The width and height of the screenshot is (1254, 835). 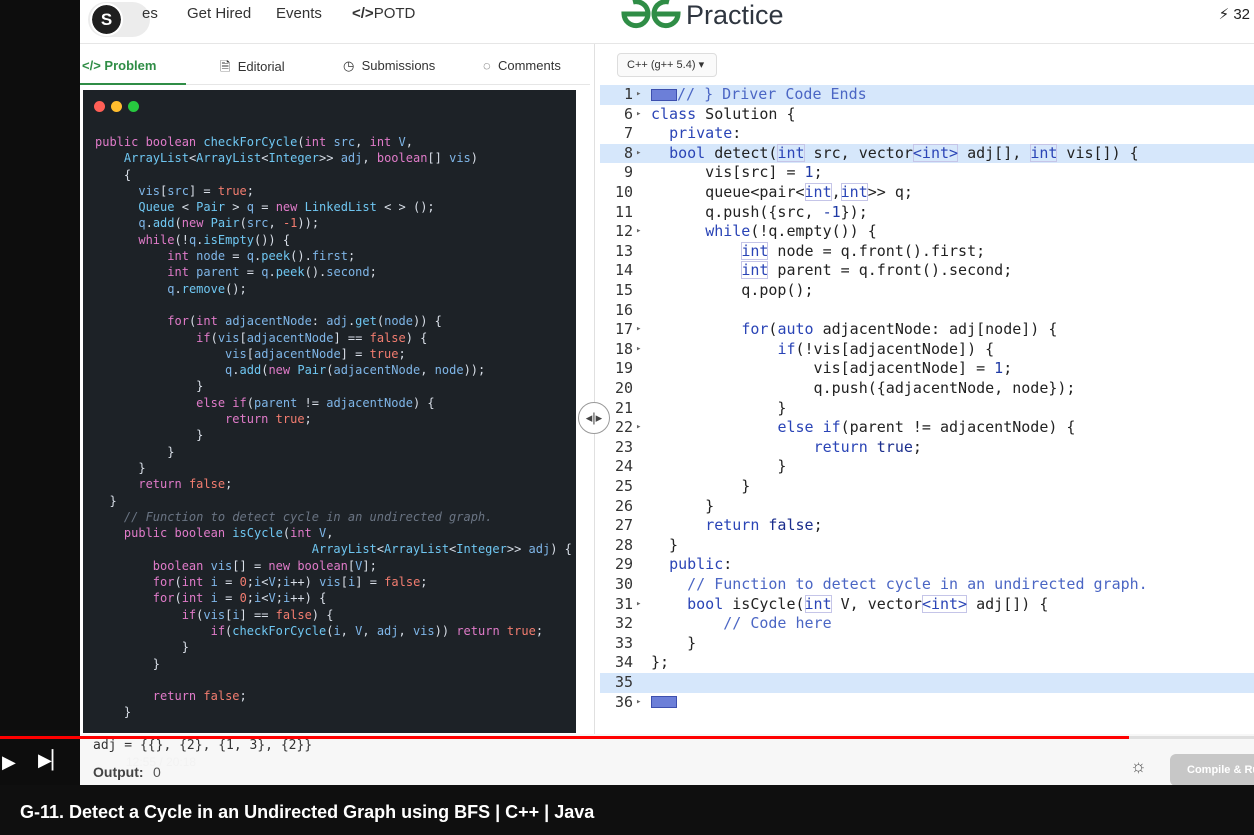 I want to click on logo-text: Practice, so click(x=735, y=15).